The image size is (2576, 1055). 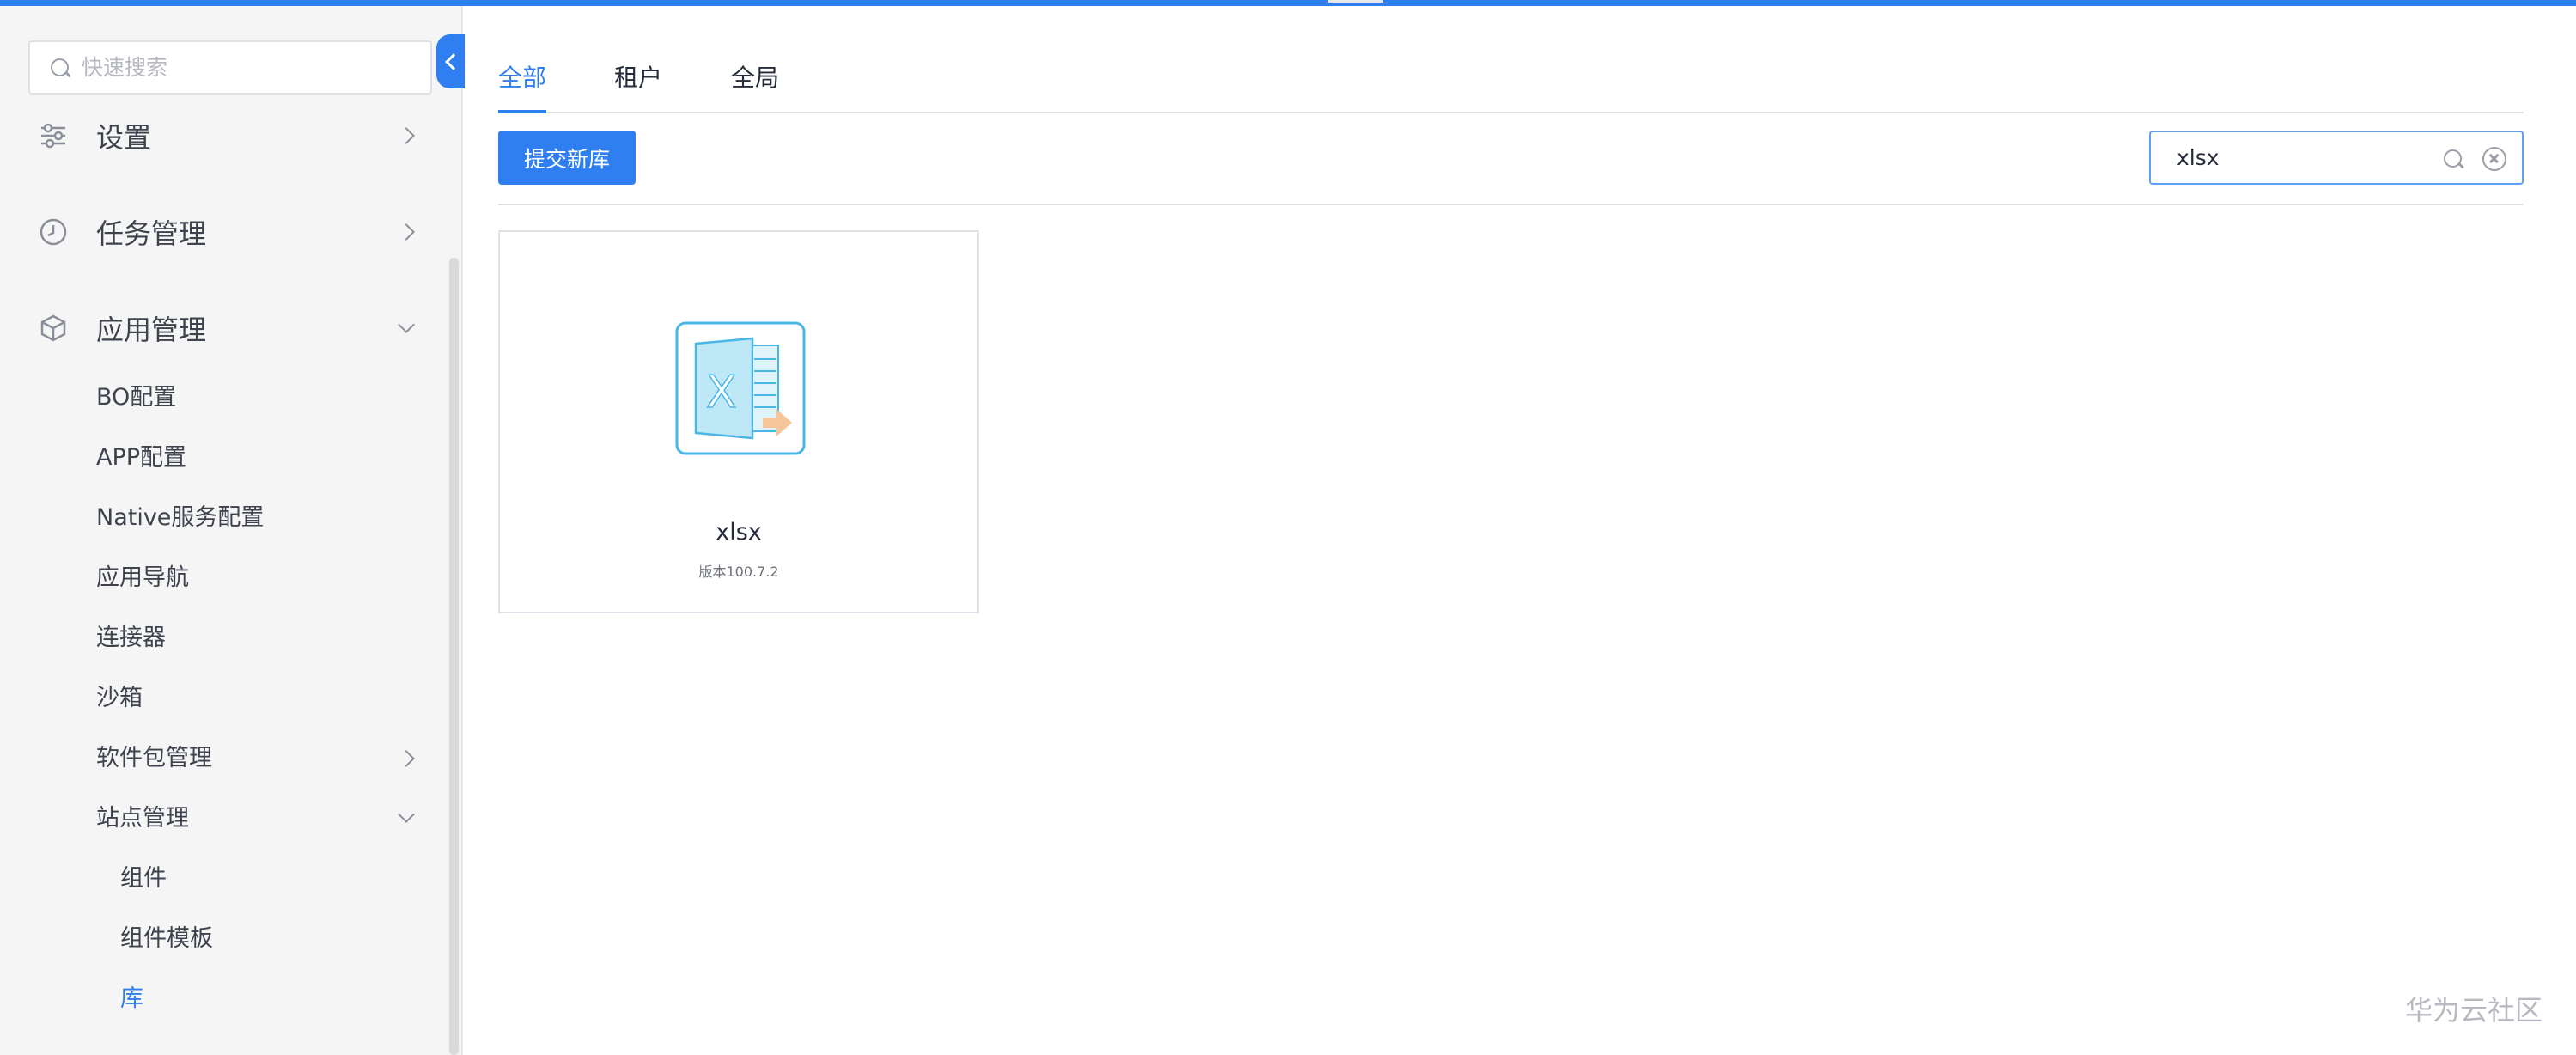 What do you see at coordinates (223, 328) in the screenshot?
I see `menu-item-app-management: 应用管理` at bounding box center [223, 328].